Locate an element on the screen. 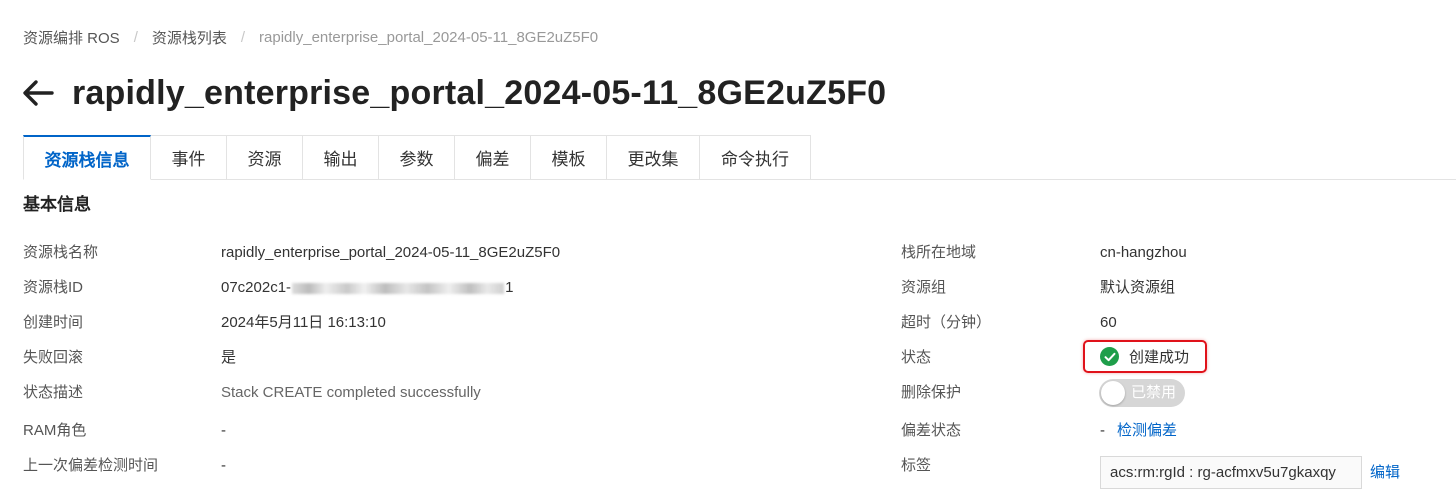  tag-chip: acs:rm:rgId : rg-acfmxv5u7gkaxqy is located at coordinates (1231, 472).